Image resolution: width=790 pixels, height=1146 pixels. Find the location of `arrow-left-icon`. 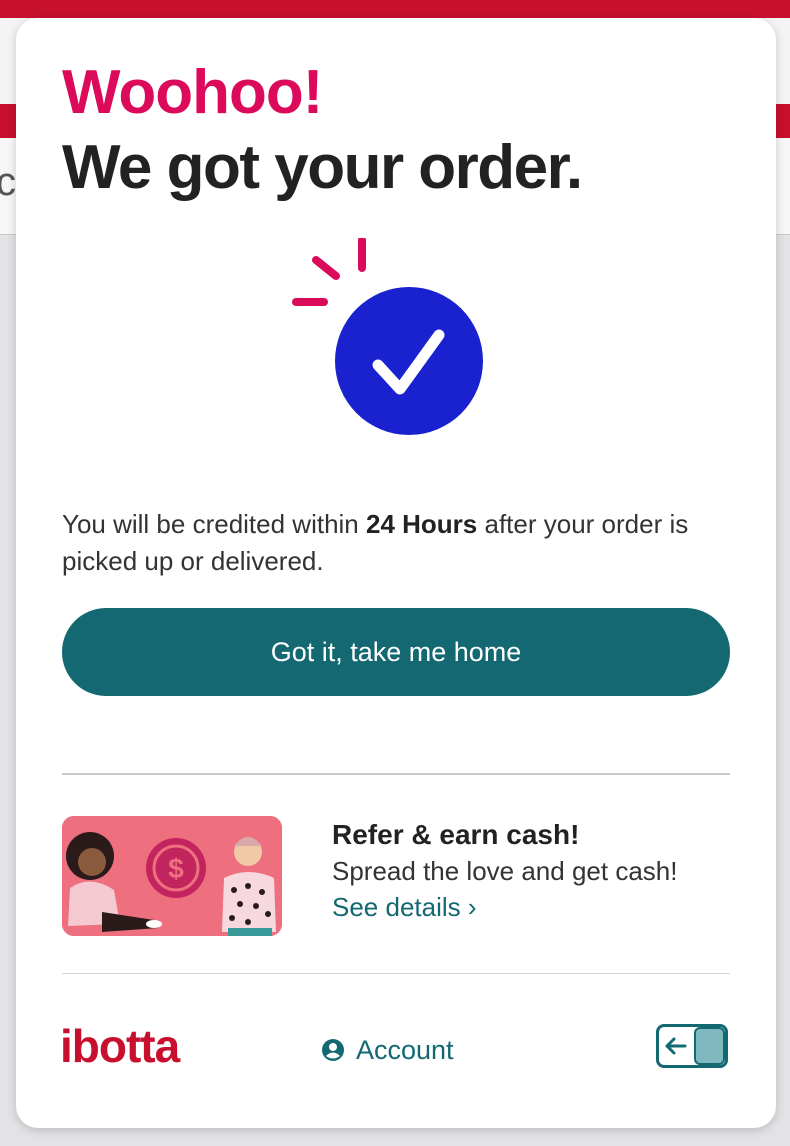

arrow-left-icon is located at coordinates (695, 1046).